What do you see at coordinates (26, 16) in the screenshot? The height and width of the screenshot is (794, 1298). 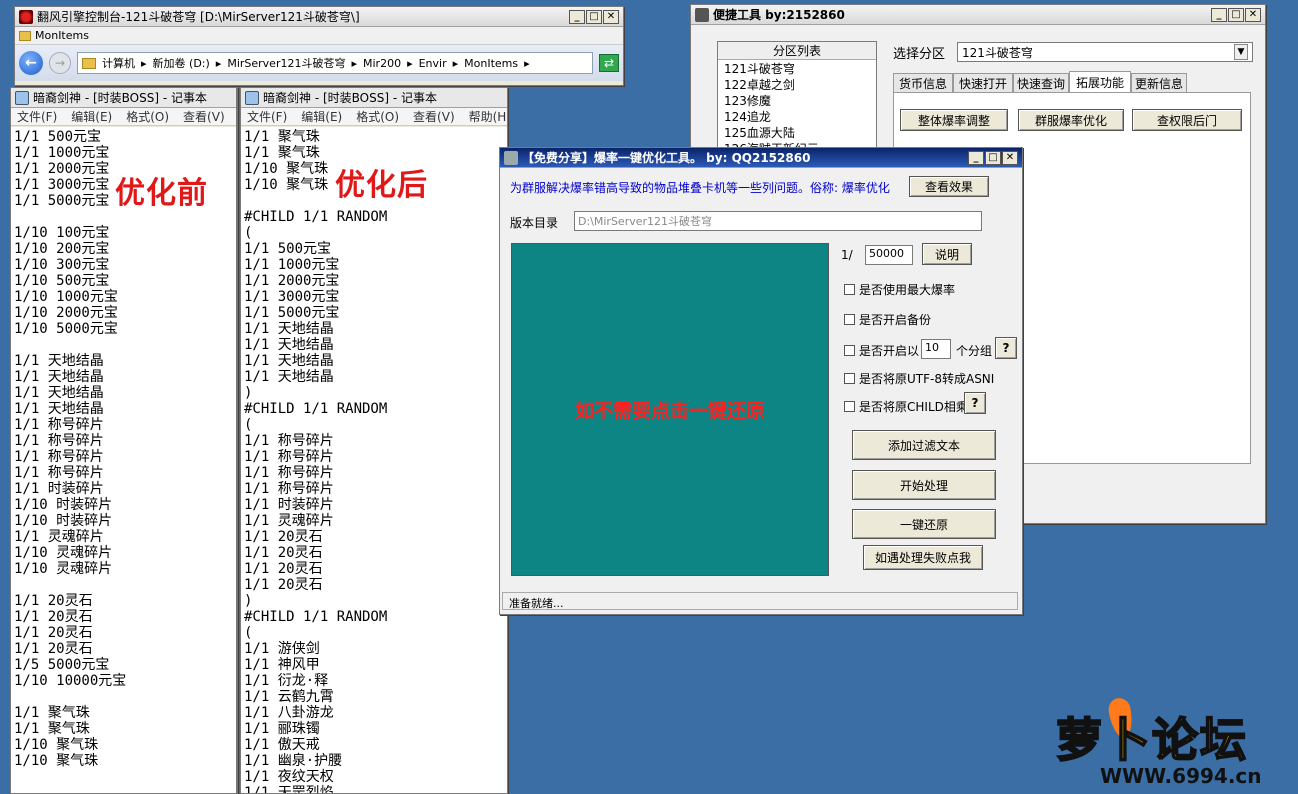 I see `app-logo-icon` at bounding box center [26, 16].